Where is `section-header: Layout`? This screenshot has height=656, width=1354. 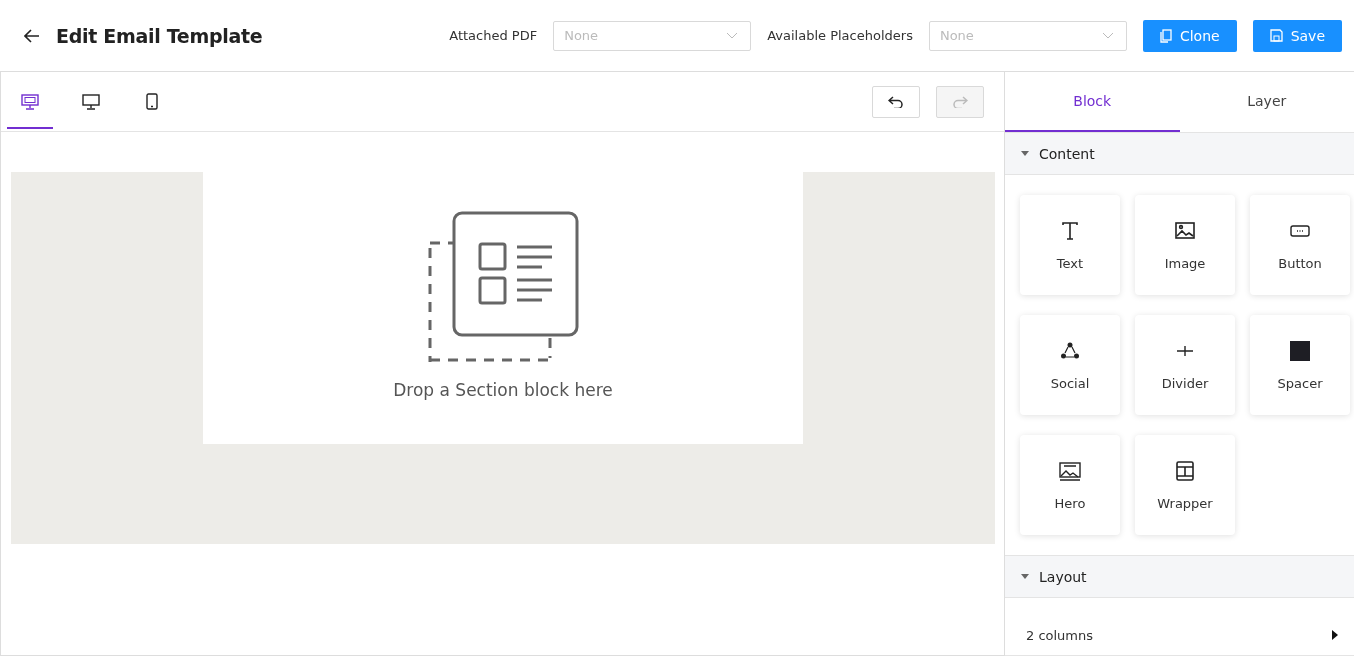 section-header: Layout is located at coordinates (1179, 577).